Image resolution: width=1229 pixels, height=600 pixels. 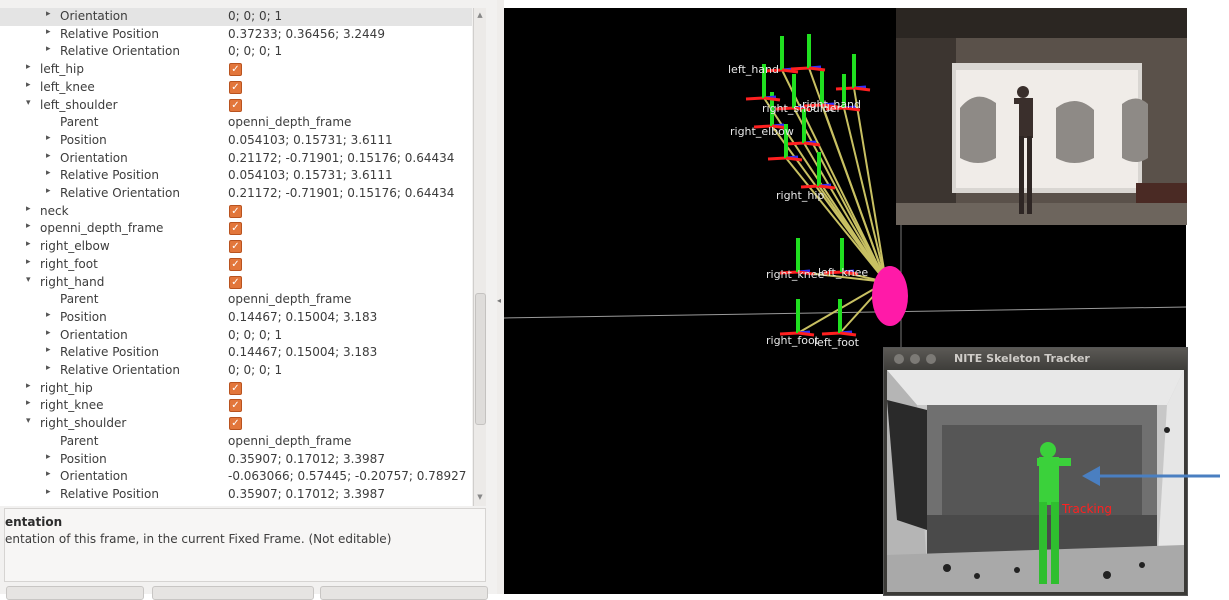 I want to click on tree-row: ▸ right_knee ✓, so click(x=236, y=406).